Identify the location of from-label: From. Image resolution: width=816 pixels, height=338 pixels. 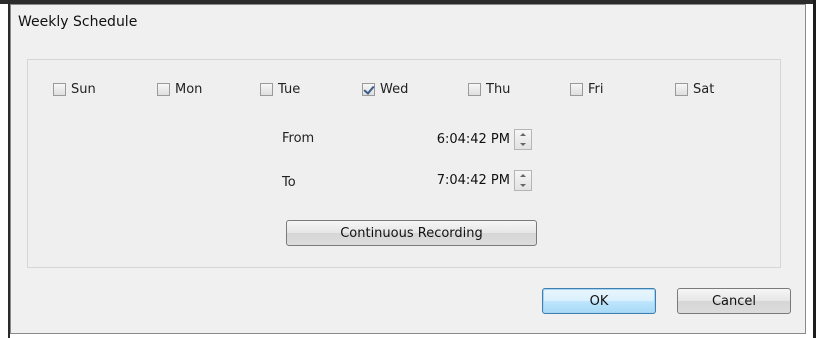
(298, 138).